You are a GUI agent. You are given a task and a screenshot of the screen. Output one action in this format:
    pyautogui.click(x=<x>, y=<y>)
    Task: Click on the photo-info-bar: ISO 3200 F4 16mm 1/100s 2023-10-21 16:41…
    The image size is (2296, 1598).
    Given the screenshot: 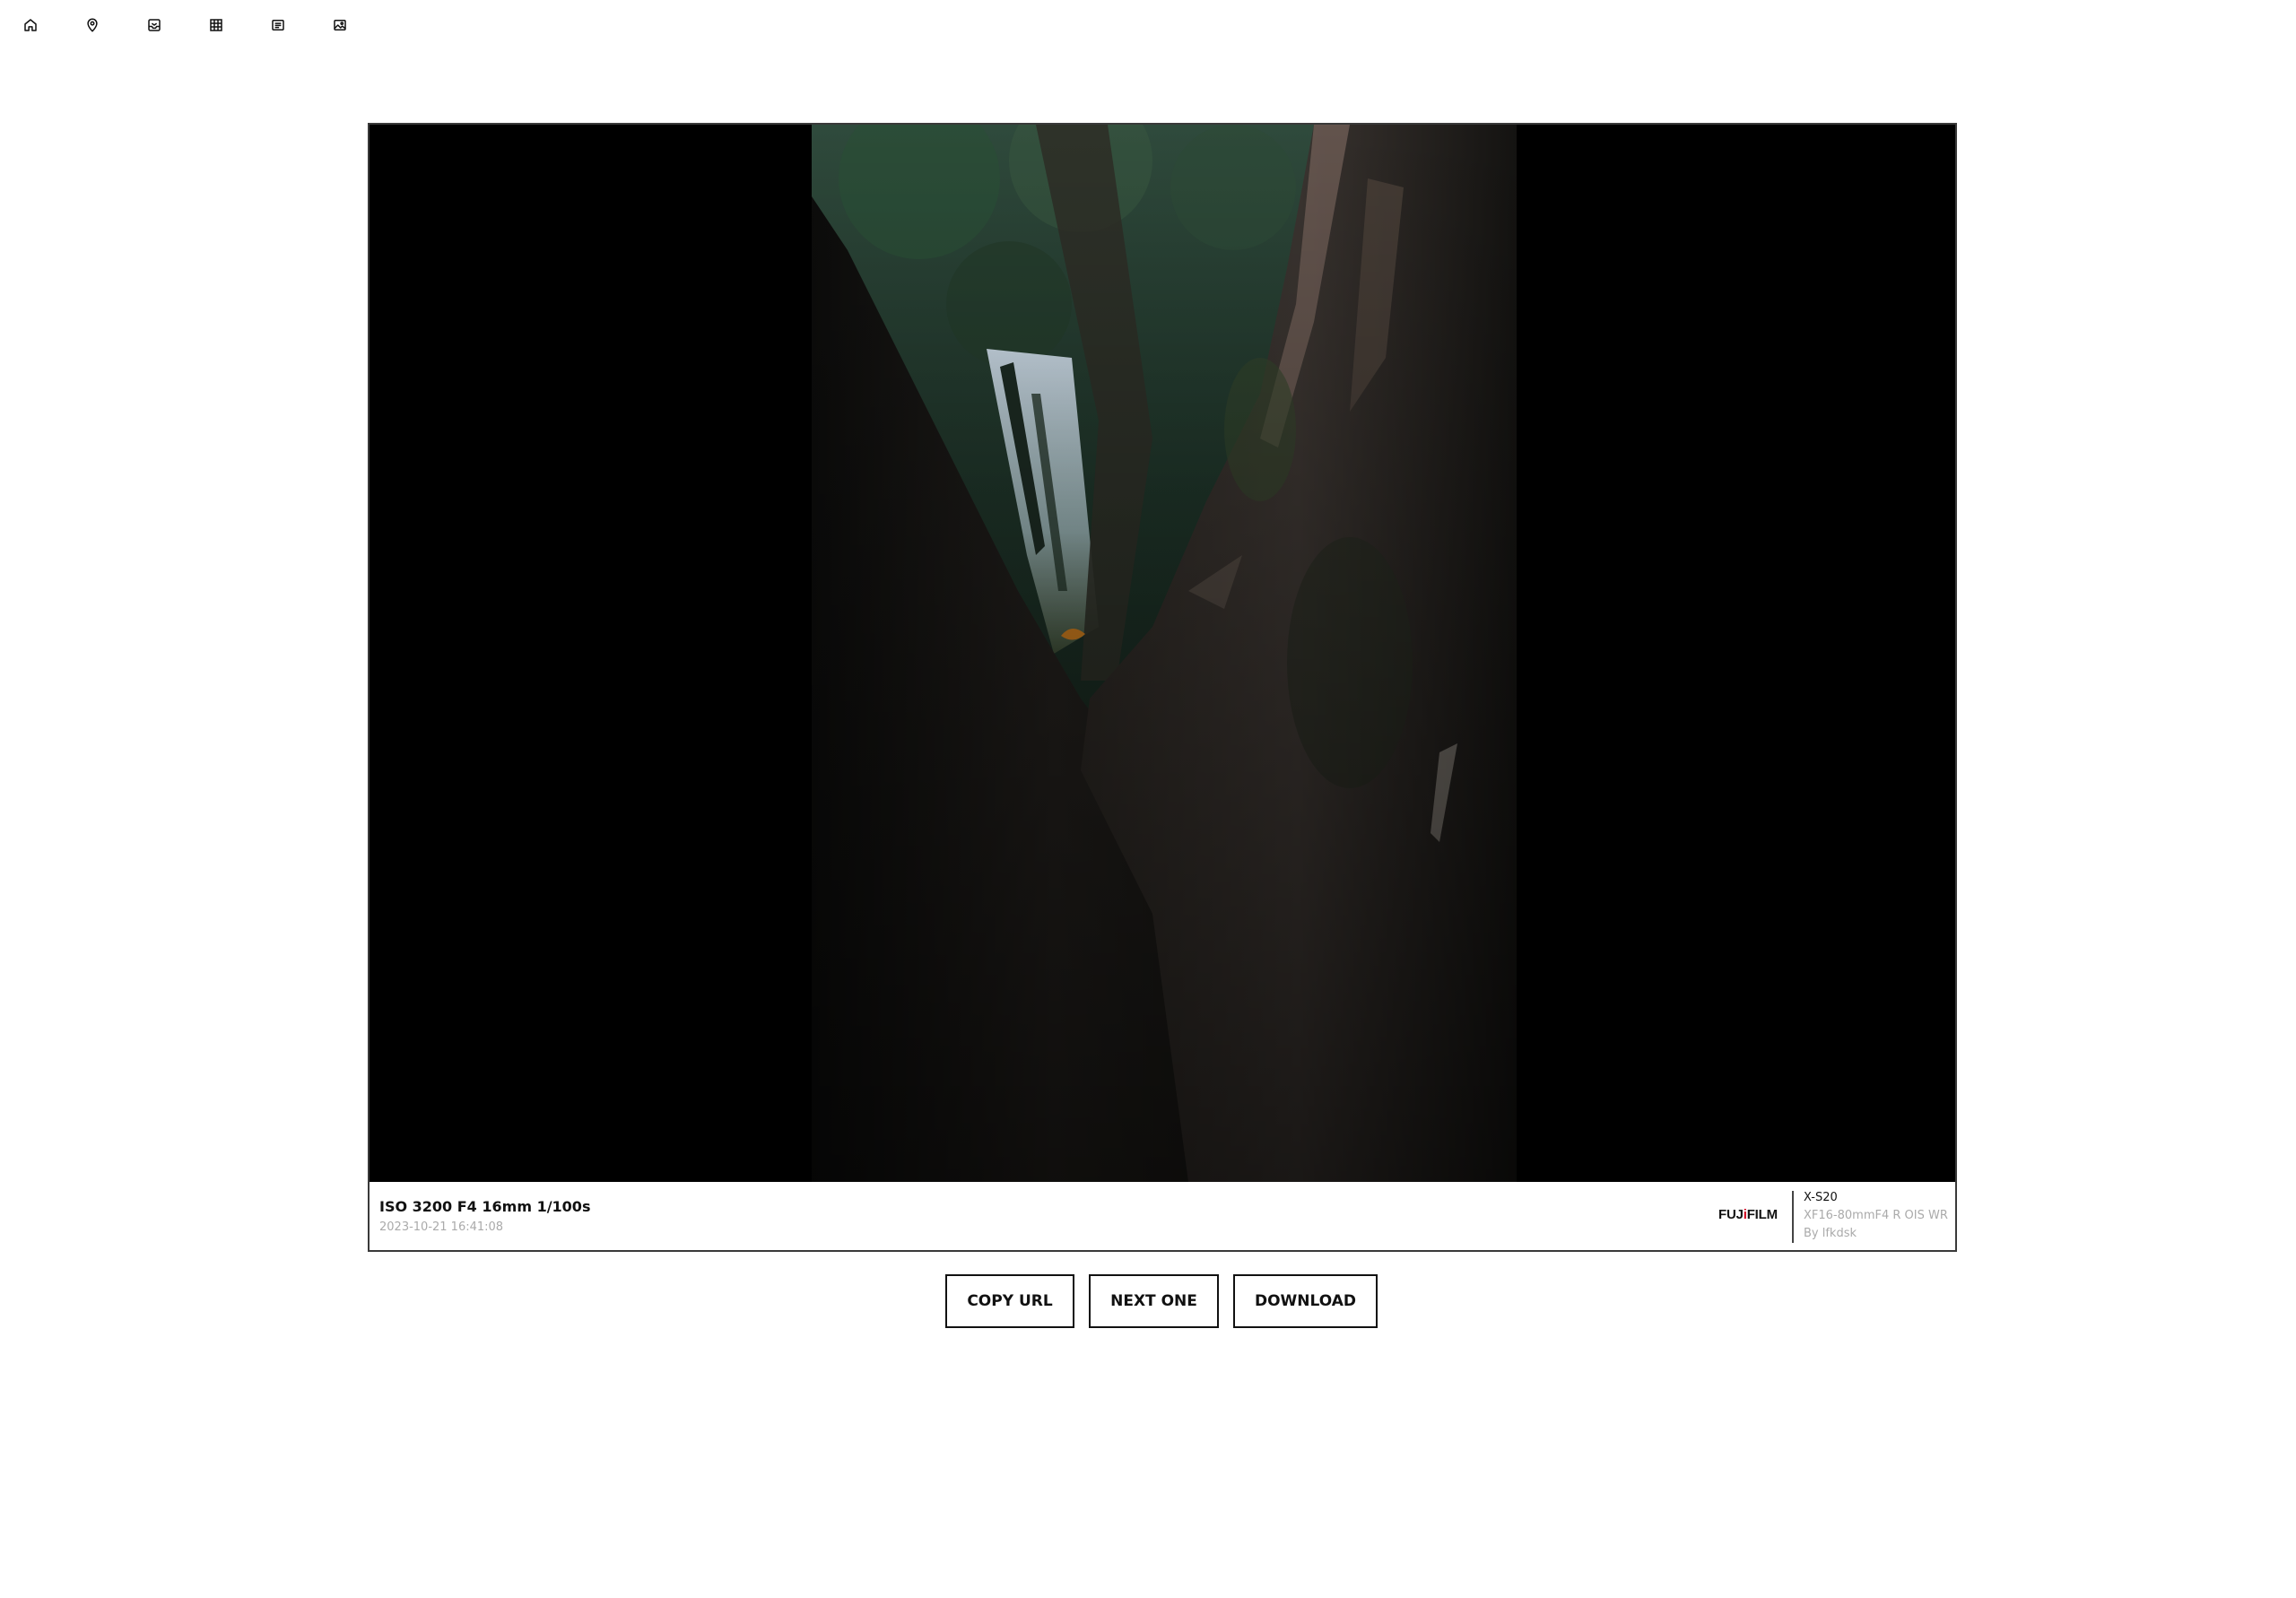 What is the action you would take?
    pyautogui.click(x=1162, y=1216)
    